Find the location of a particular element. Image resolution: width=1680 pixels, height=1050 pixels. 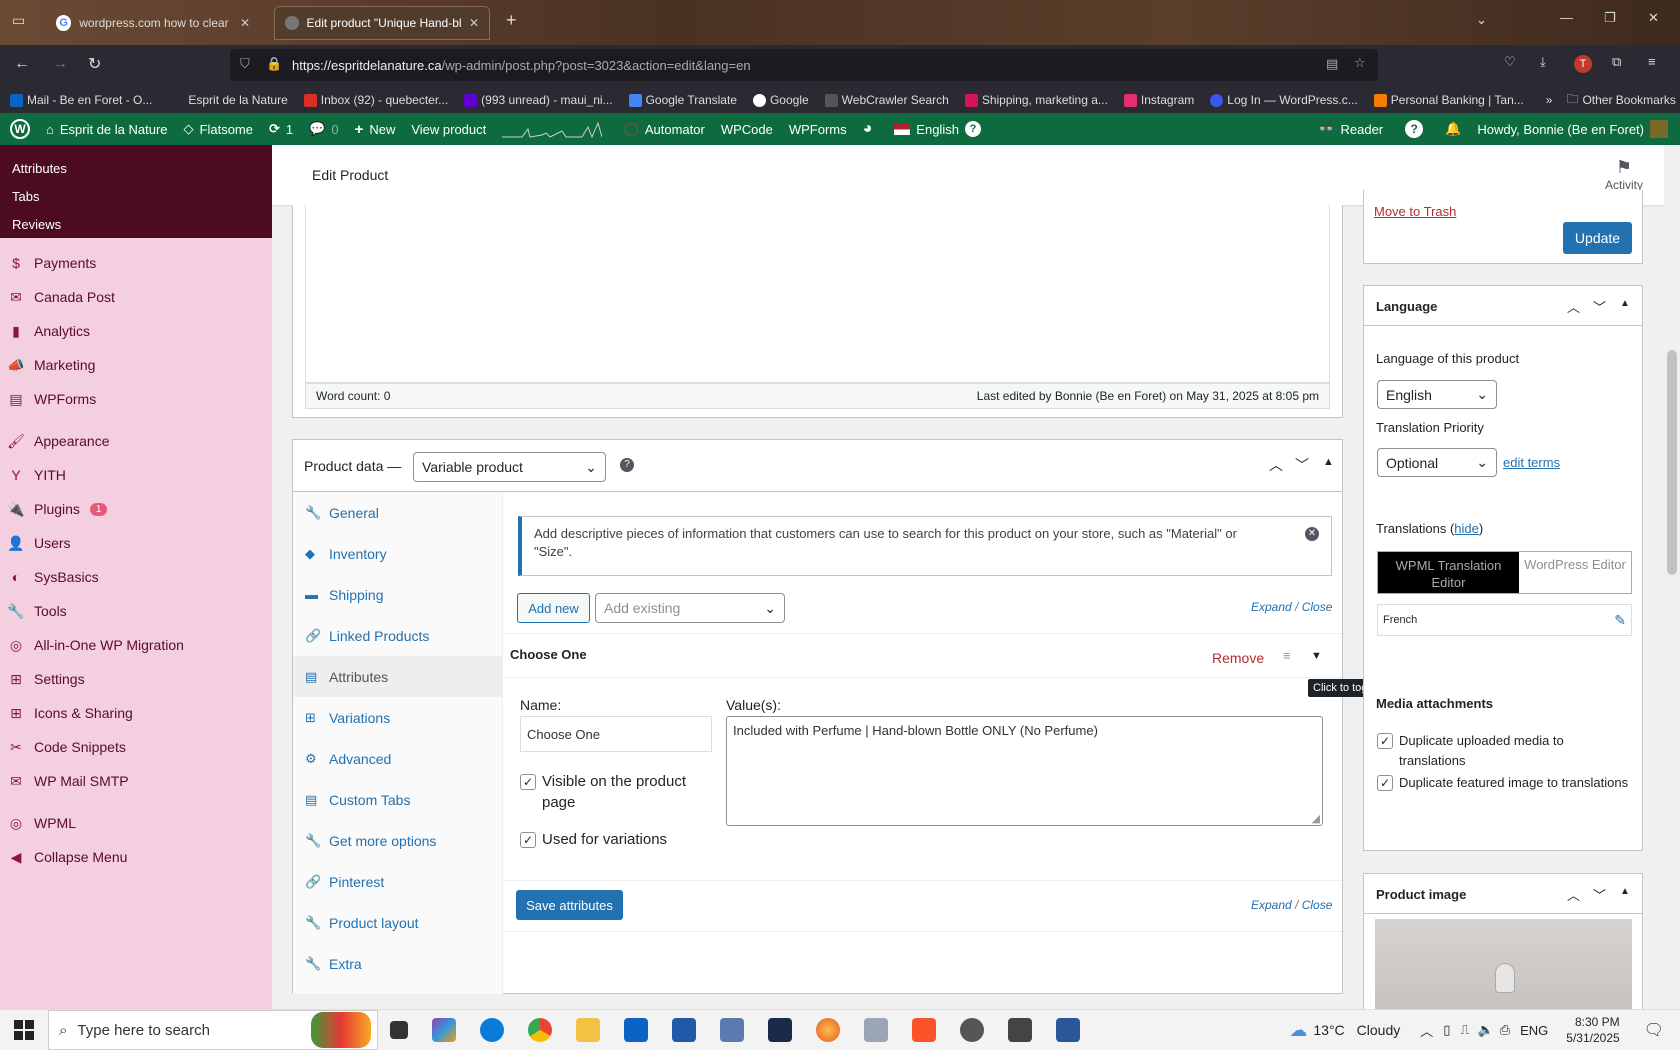

firefox-icon is located at coordinates (828, 1030).